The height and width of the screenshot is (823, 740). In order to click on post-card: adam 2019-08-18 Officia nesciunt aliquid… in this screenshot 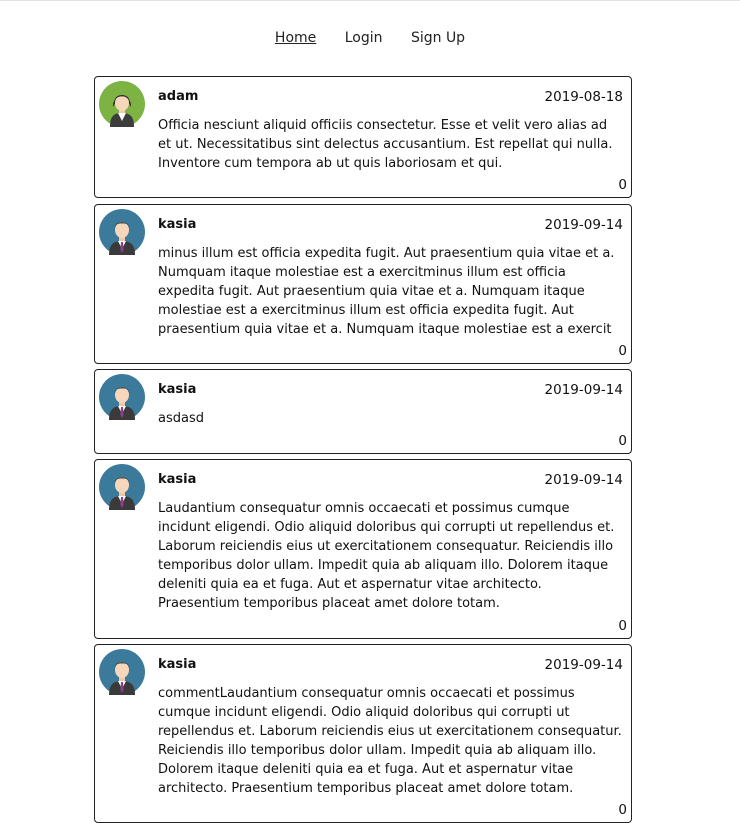, I will do `click(363, 137)`.